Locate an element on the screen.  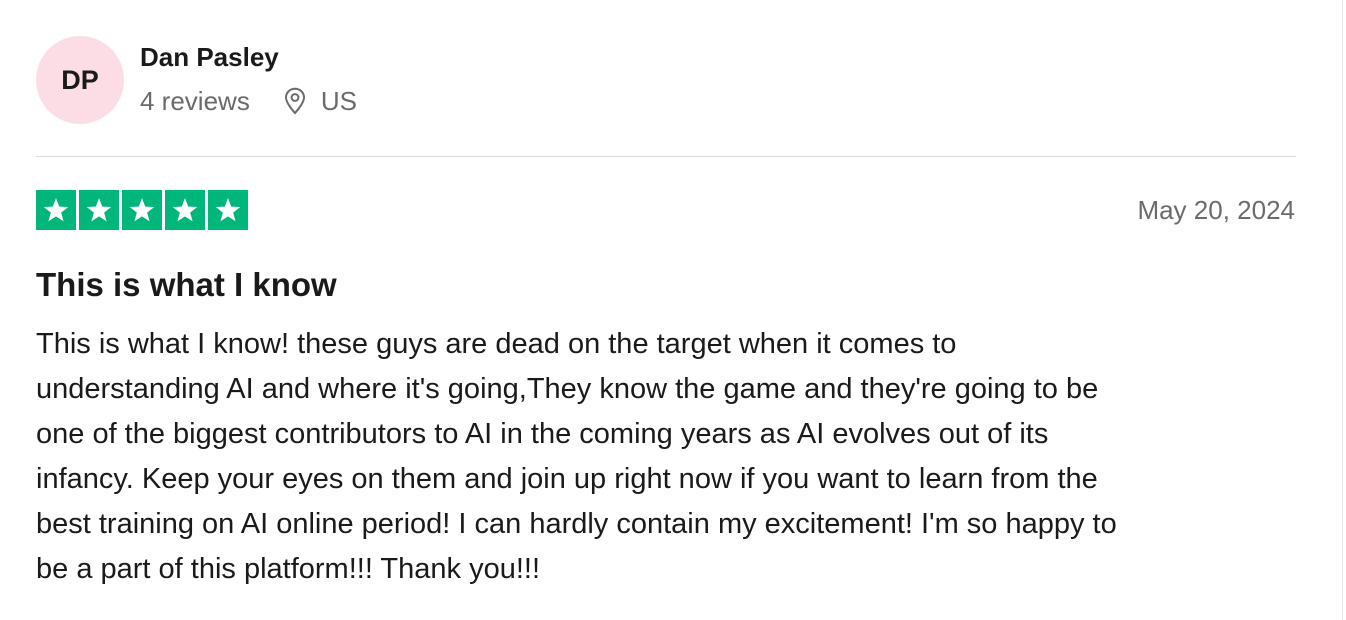
avatar-initials: DP is located at coordinates (80, 79).